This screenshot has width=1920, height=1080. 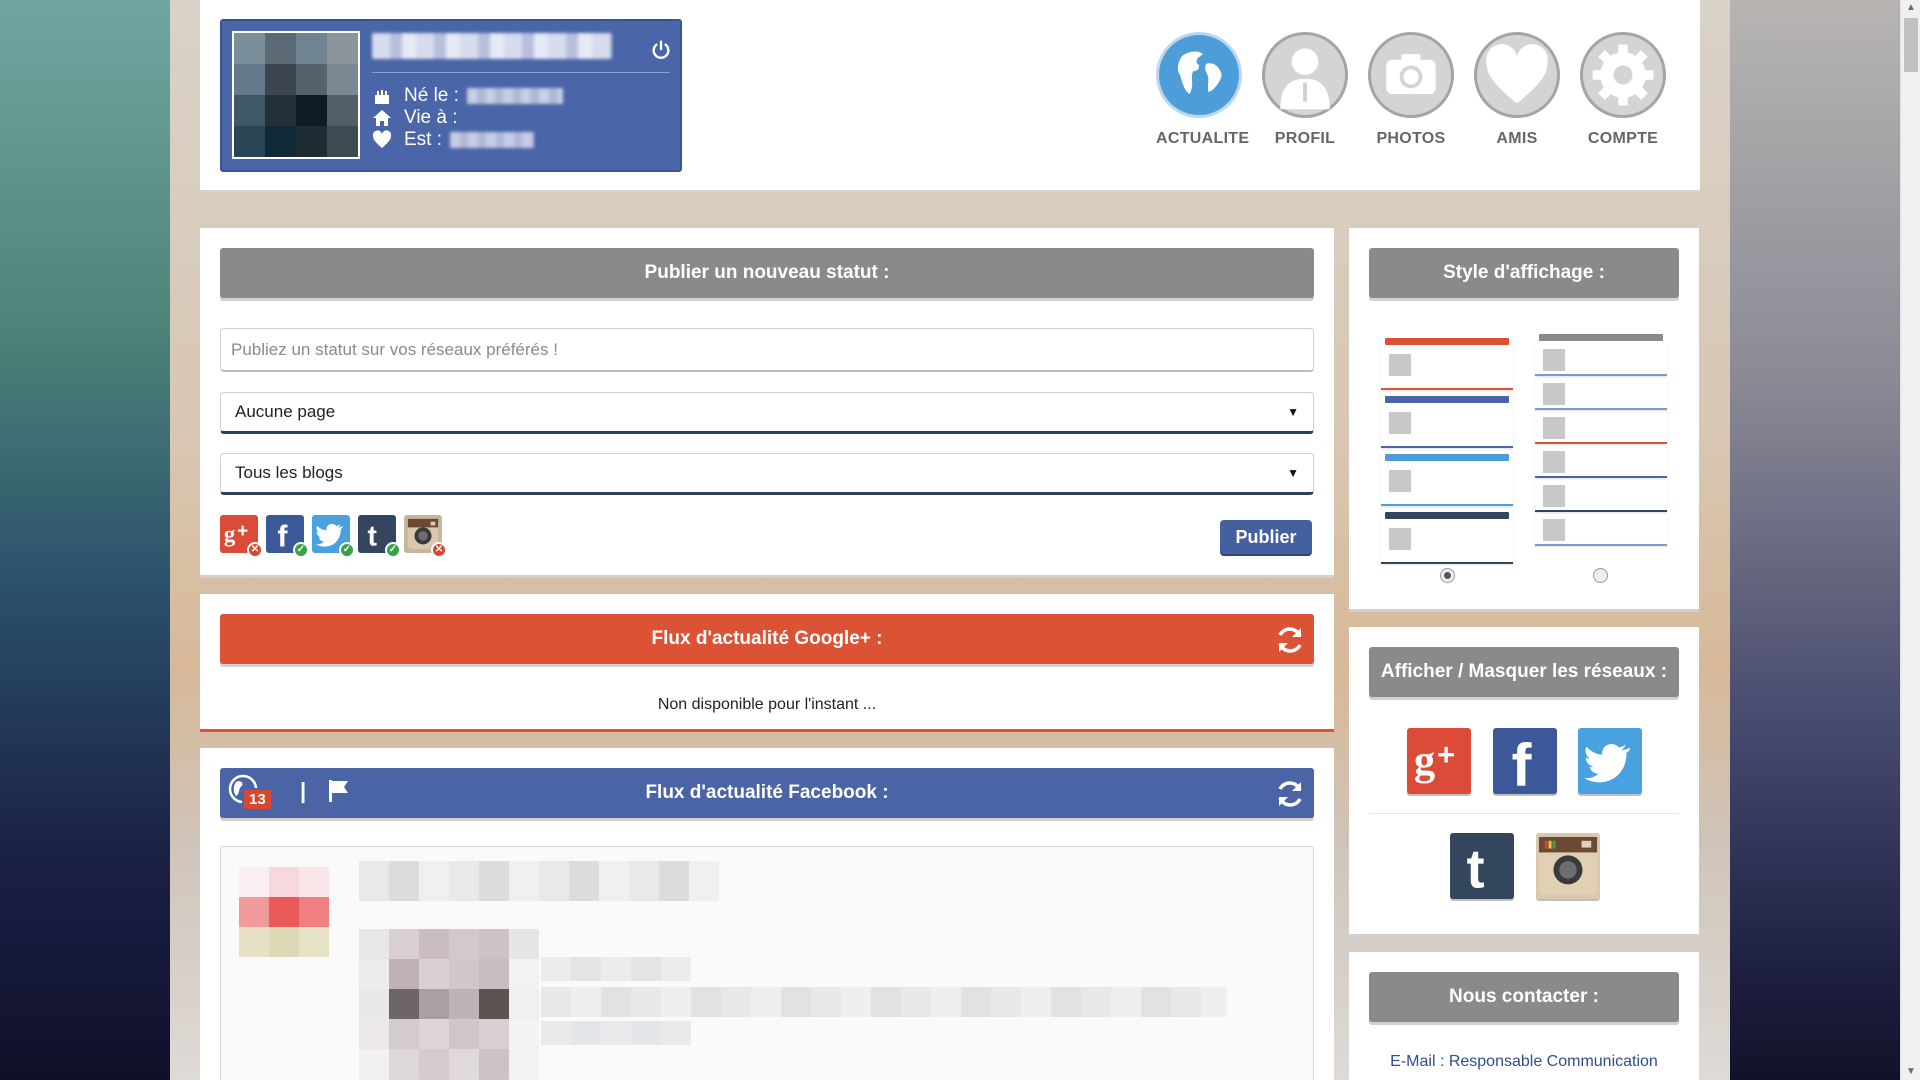 I want to click on status-input, so click(x=767, y=350).